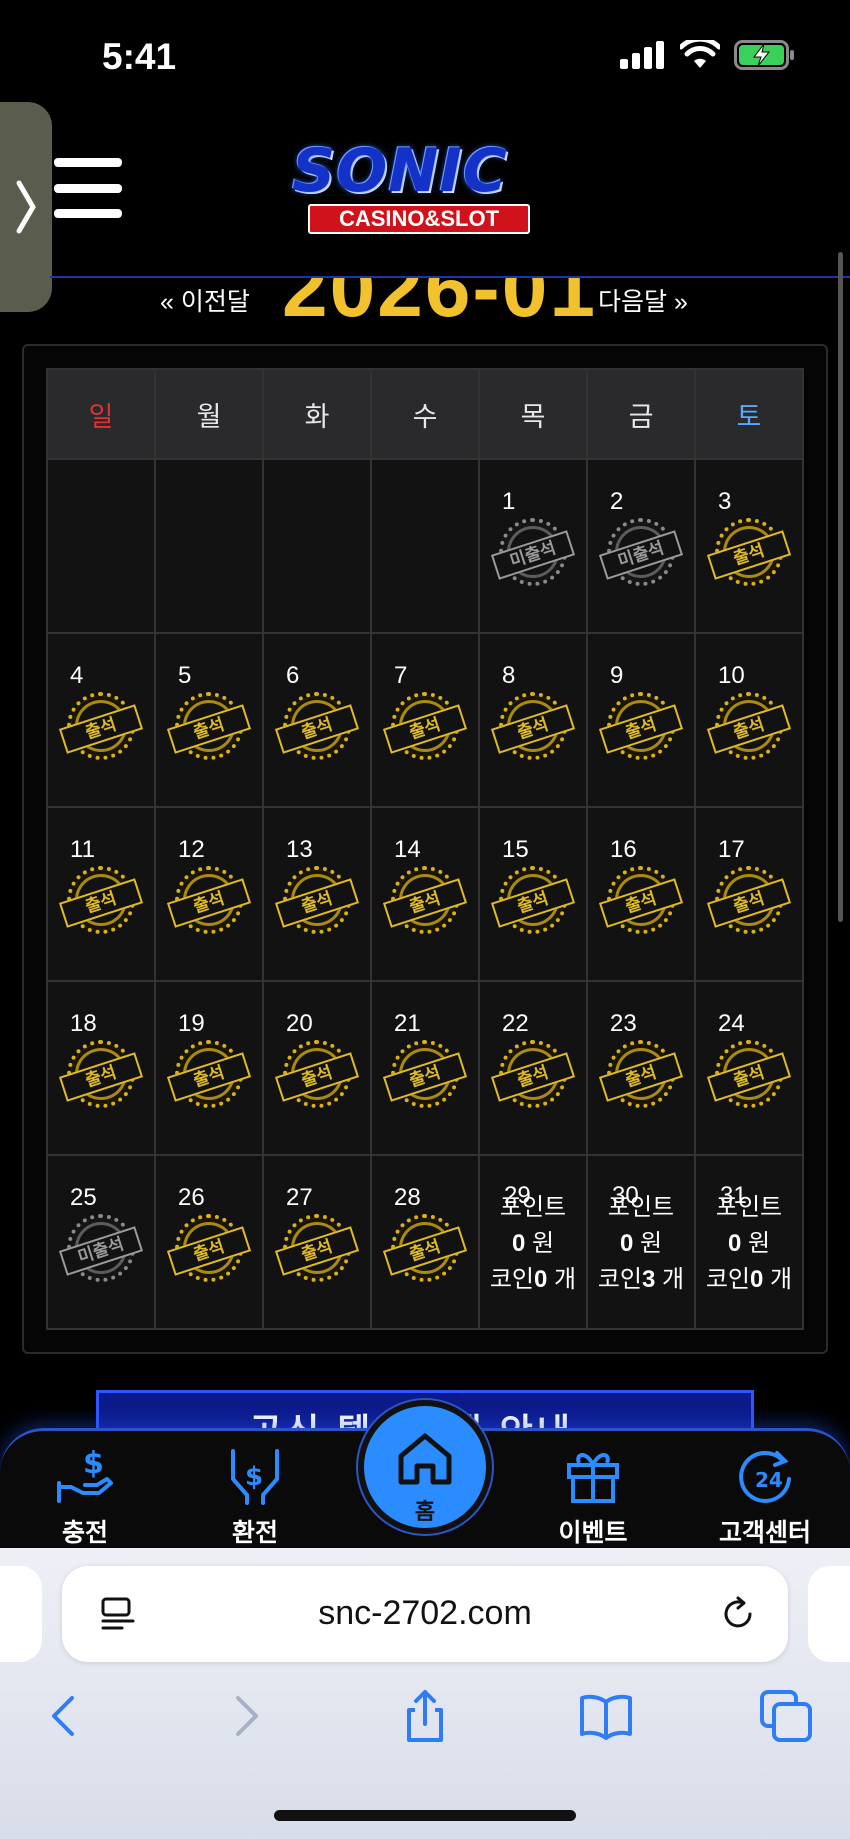 This screenshot has width=850, height=1839. What do you see at coordinates (425, 55) in the screenshot?
I see `status-bar: 5:41` at bounding box center [425, 55].